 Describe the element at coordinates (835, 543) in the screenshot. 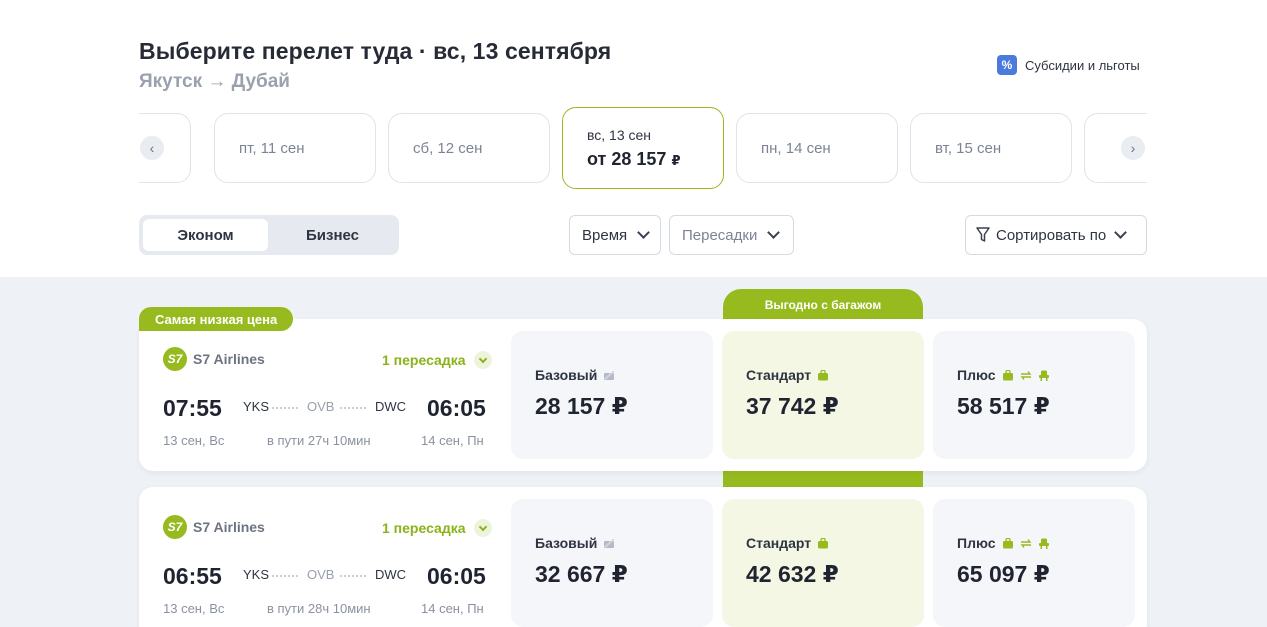

I see `fare-name: Стандарт` at that location.